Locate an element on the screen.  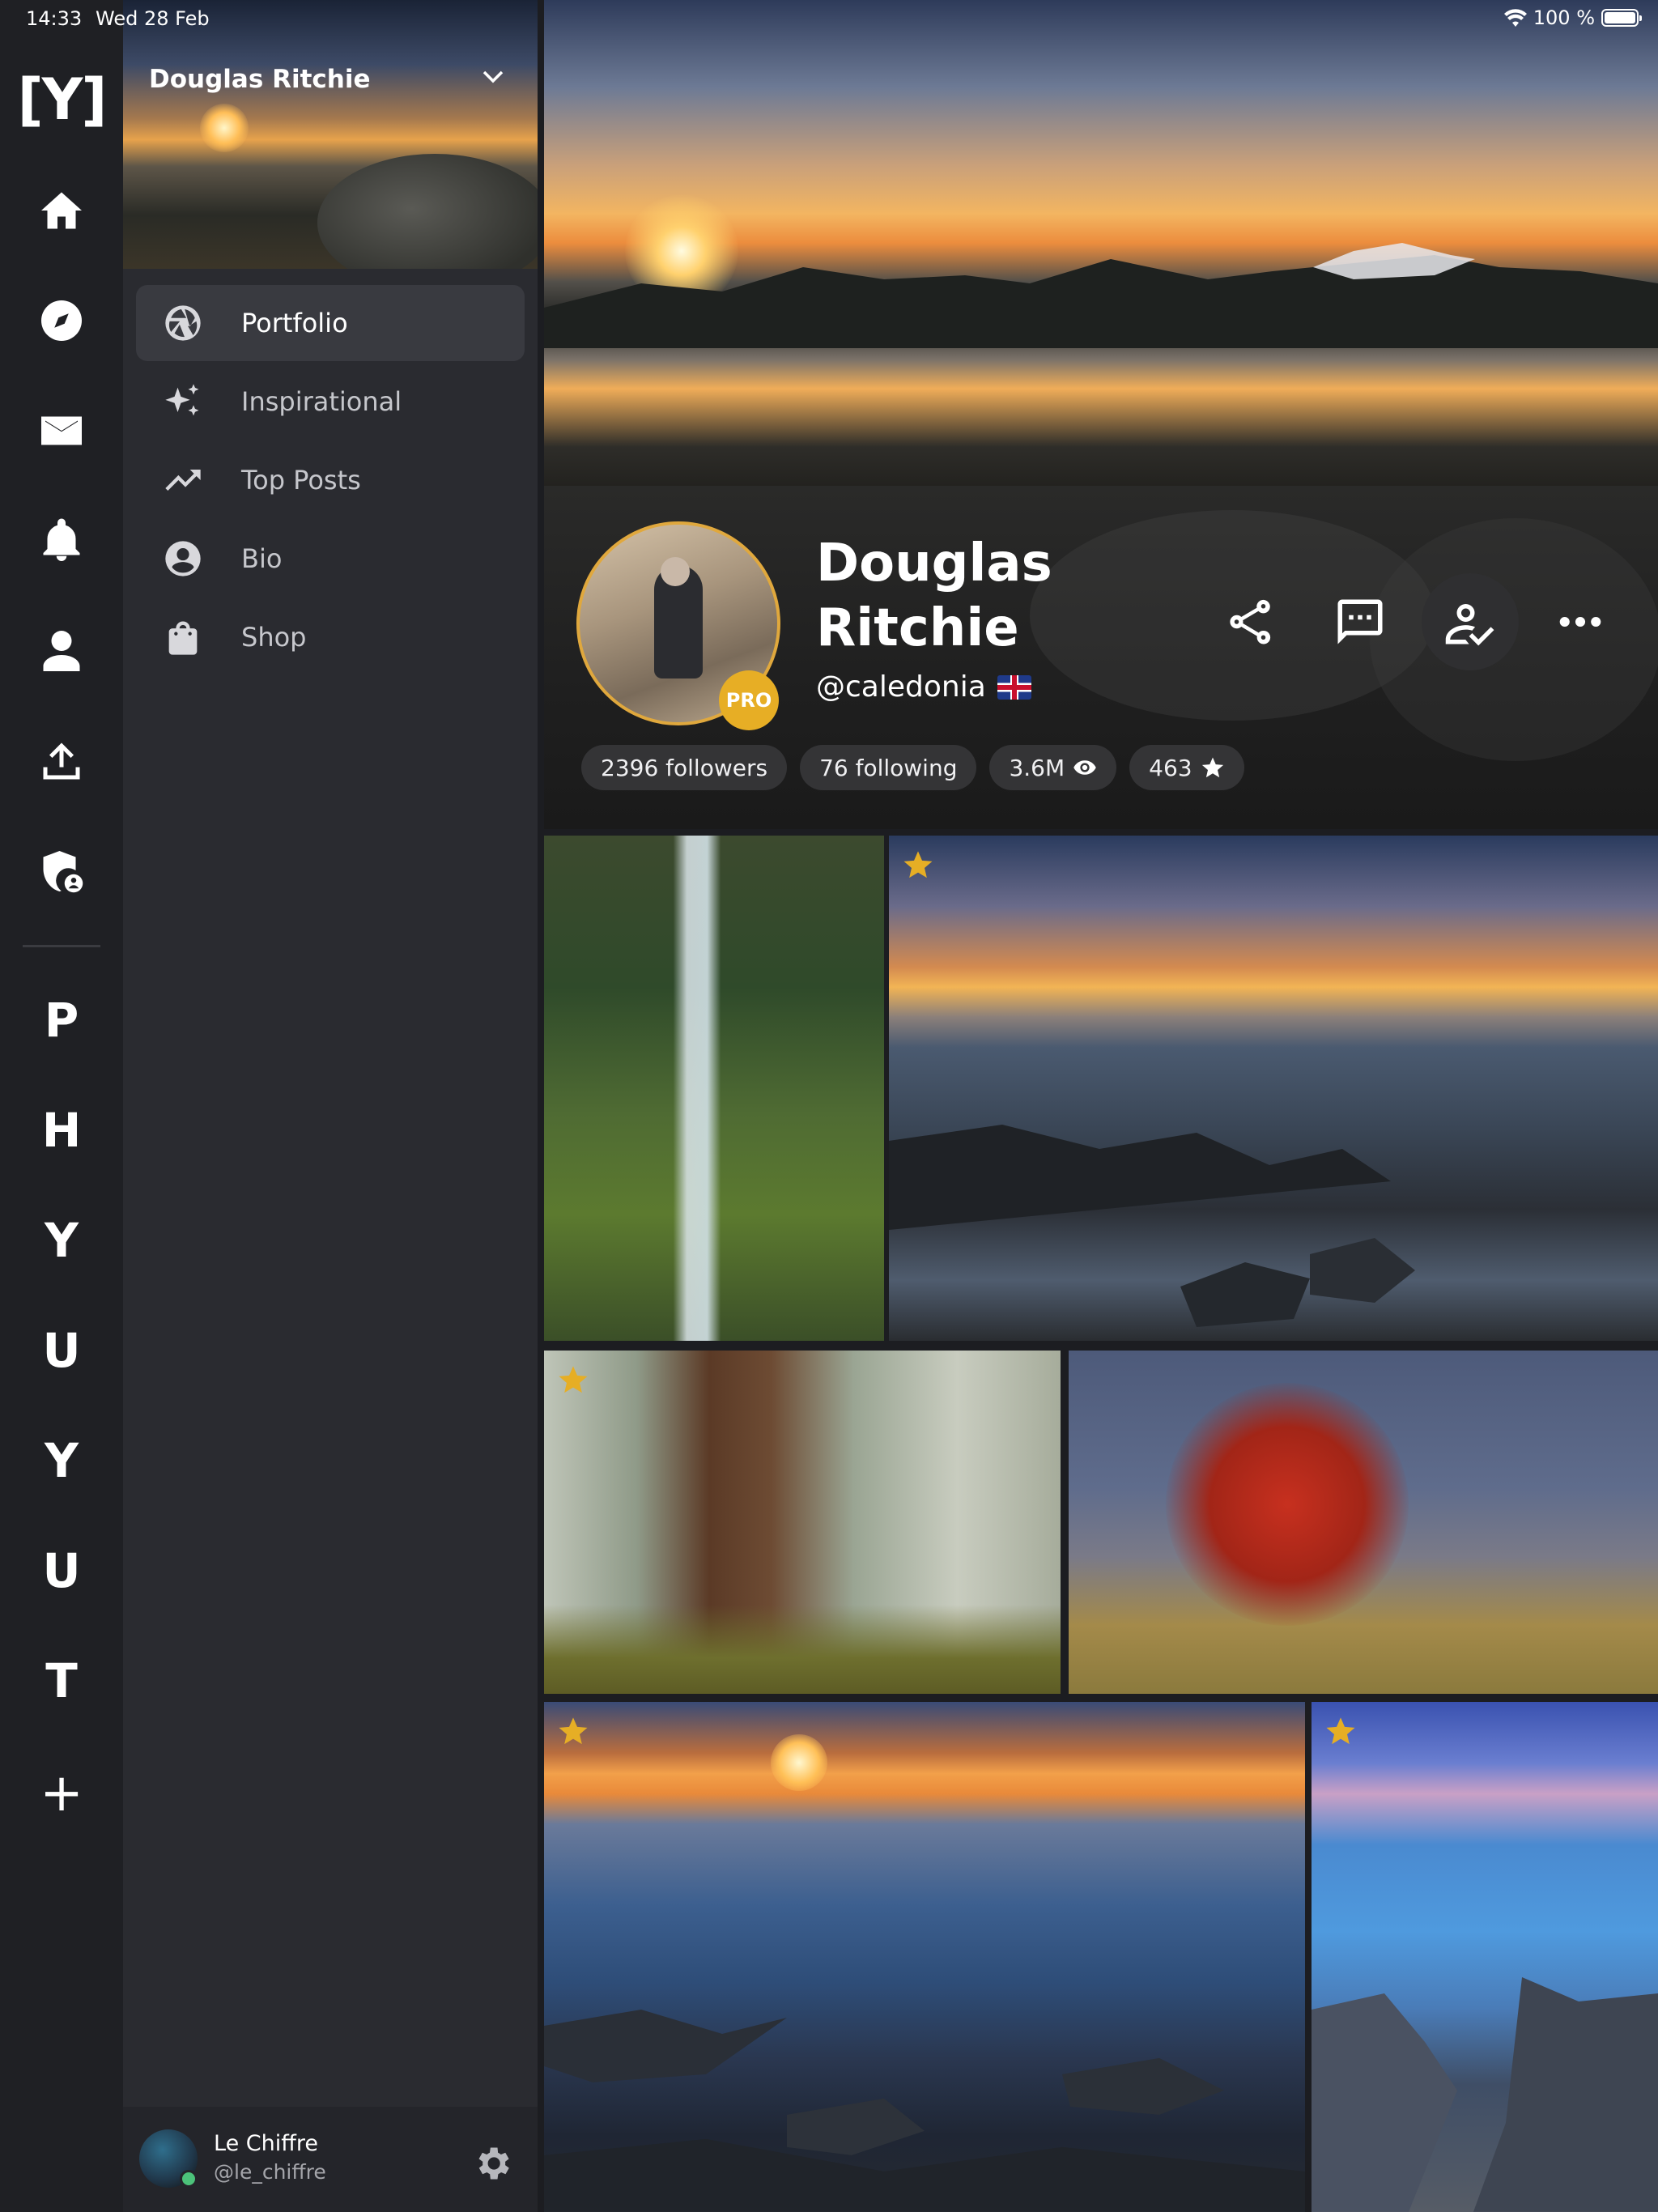
followers-count: 2396 followers is located at coordinates (684, 768).